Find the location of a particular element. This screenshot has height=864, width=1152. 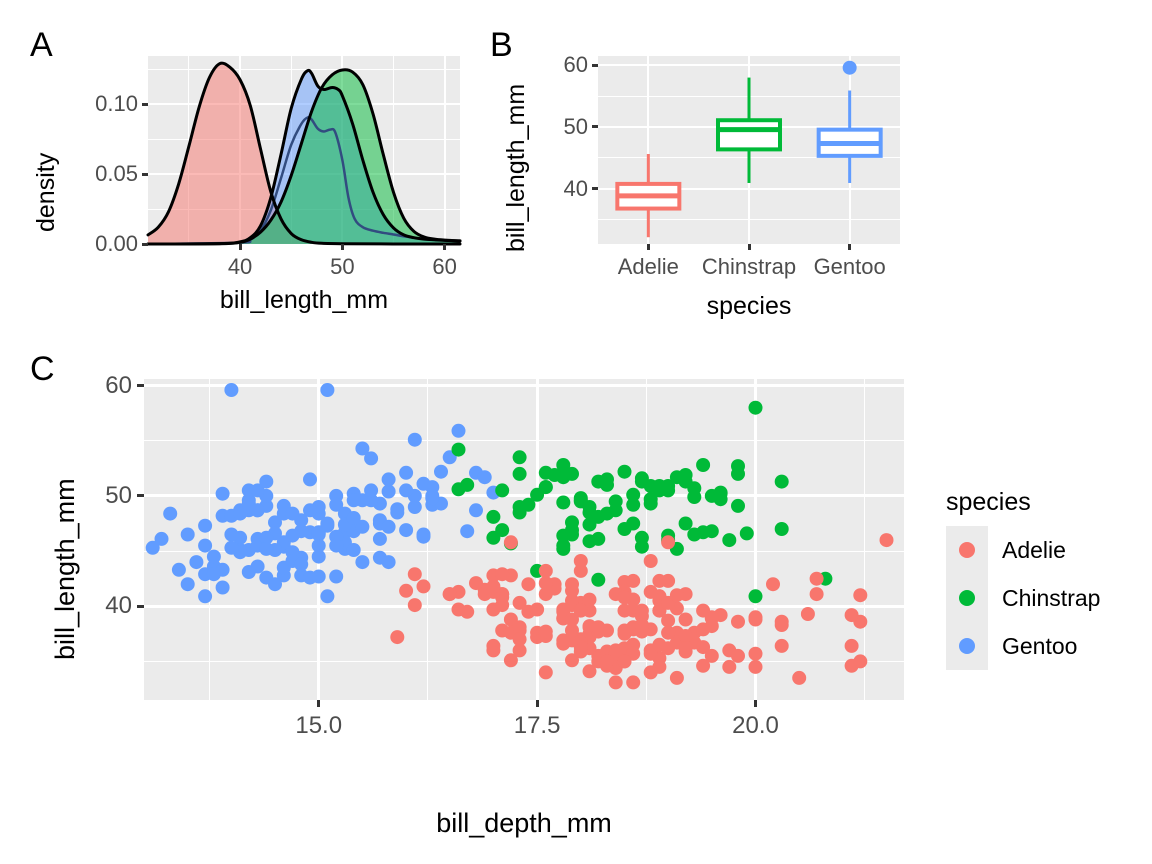

y-tick-label: 0.10 is located at coordinates (116, 104).